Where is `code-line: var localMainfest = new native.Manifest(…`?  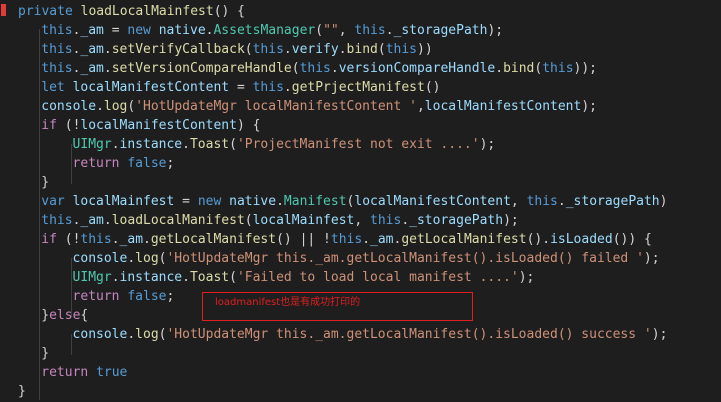 code-line: var localMainfest = new native.Manifest(… is located at coordinates (354, 201).